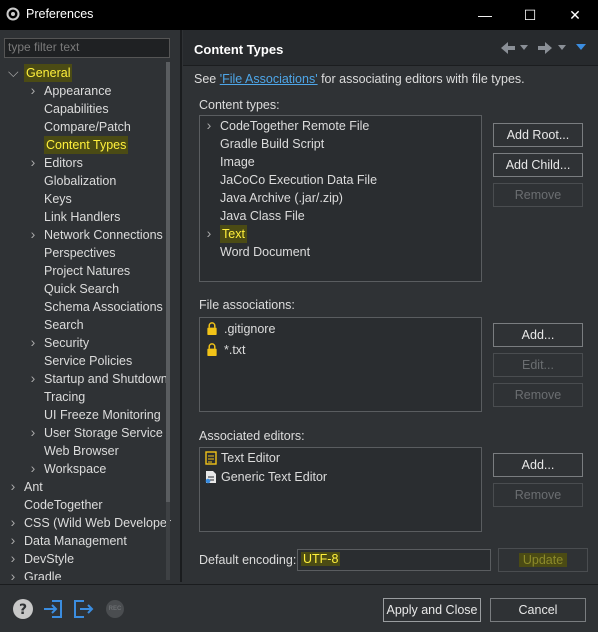 This screenshot has height=632, width=598. I want to click on tree-item-quick-search: Quick Search, so click(81, 289).